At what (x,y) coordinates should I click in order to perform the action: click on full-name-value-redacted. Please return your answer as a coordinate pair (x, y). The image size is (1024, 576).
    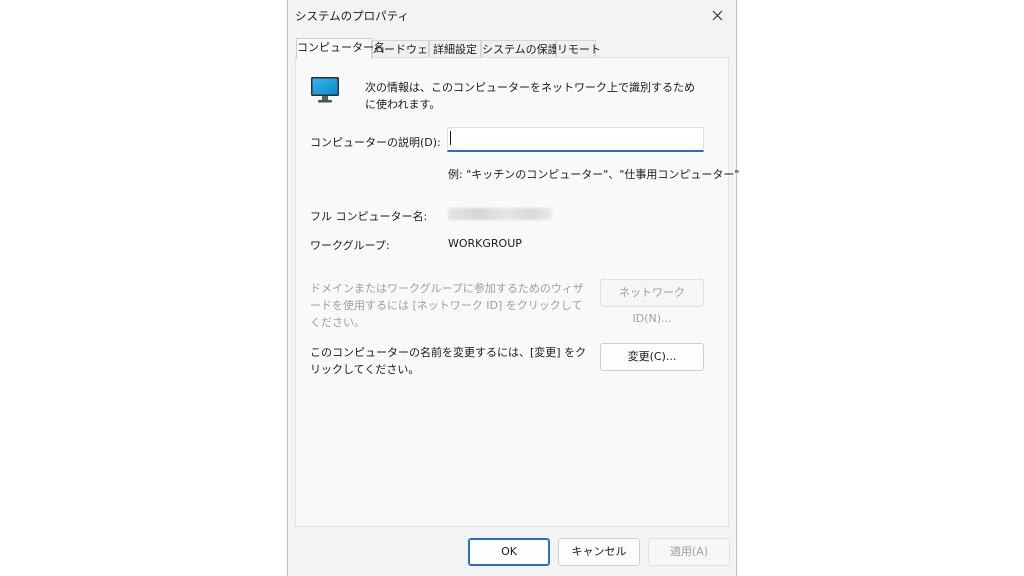
    Looking at the image, I should click on (500, 214).